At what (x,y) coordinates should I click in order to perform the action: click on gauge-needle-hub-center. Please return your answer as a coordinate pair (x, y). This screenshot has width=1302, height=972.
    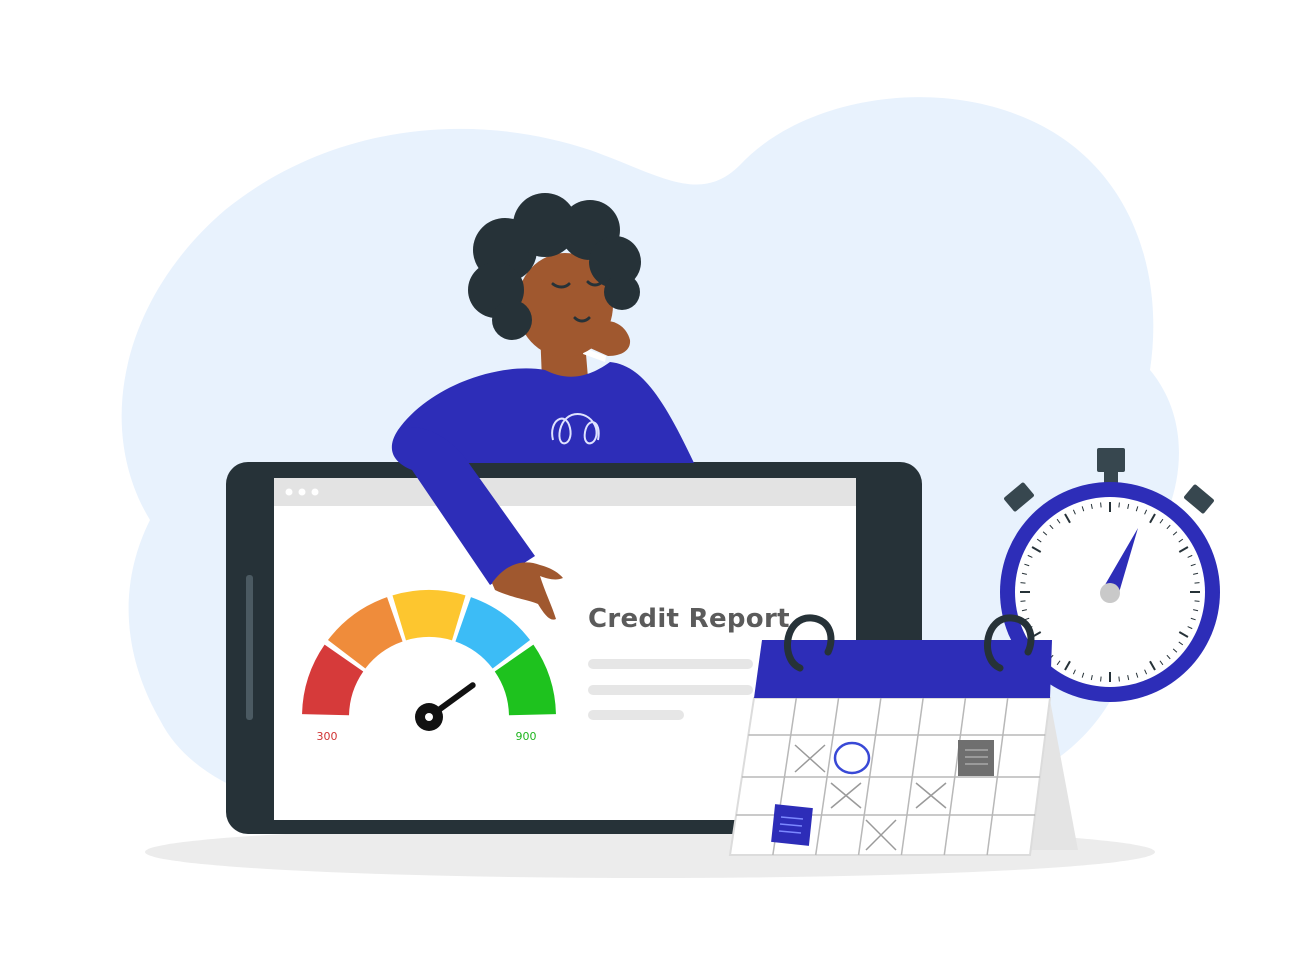
    Looking at the image, I should click on (429, 717).